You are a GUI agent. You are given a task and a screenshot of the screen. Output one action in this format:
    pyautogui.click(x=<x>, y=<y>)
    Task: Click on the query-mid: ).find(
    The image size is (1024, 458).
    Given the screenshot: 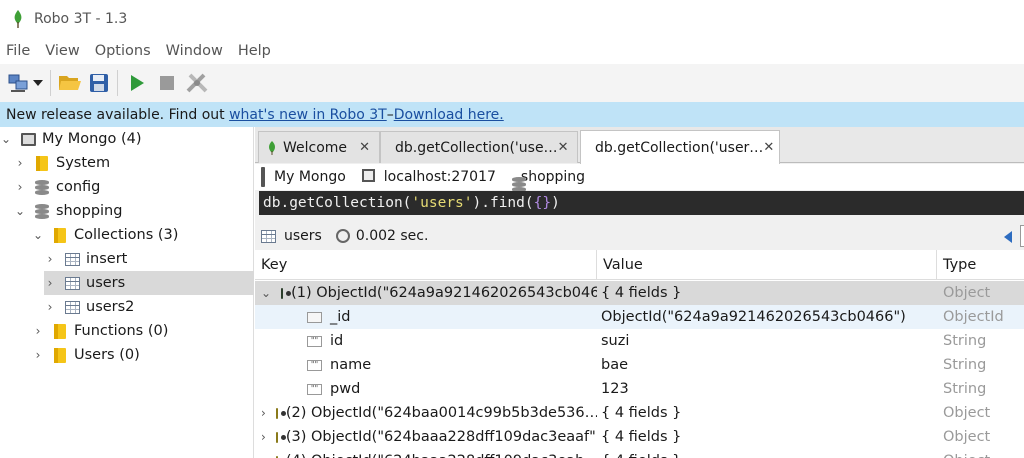 What is the action you would take?
    pyautogui.click(x=503, y=203)
    